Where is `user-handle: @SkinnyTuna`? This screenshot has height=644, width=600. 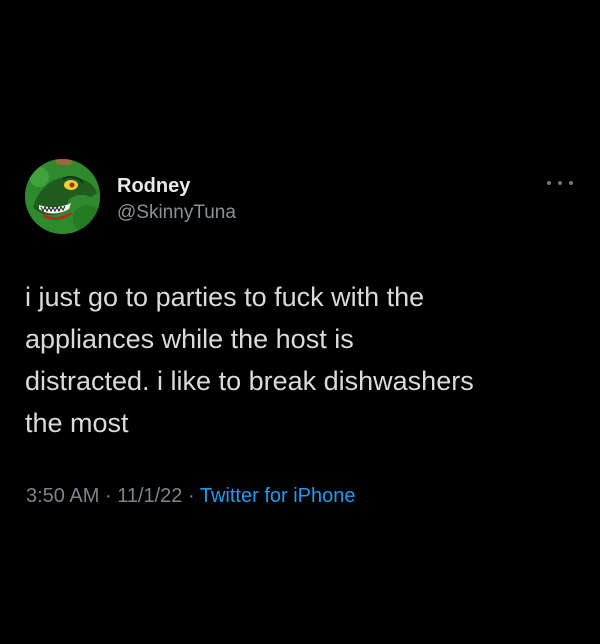
user-handle: @SkinnyTuna is located at coordinates (176, 213).